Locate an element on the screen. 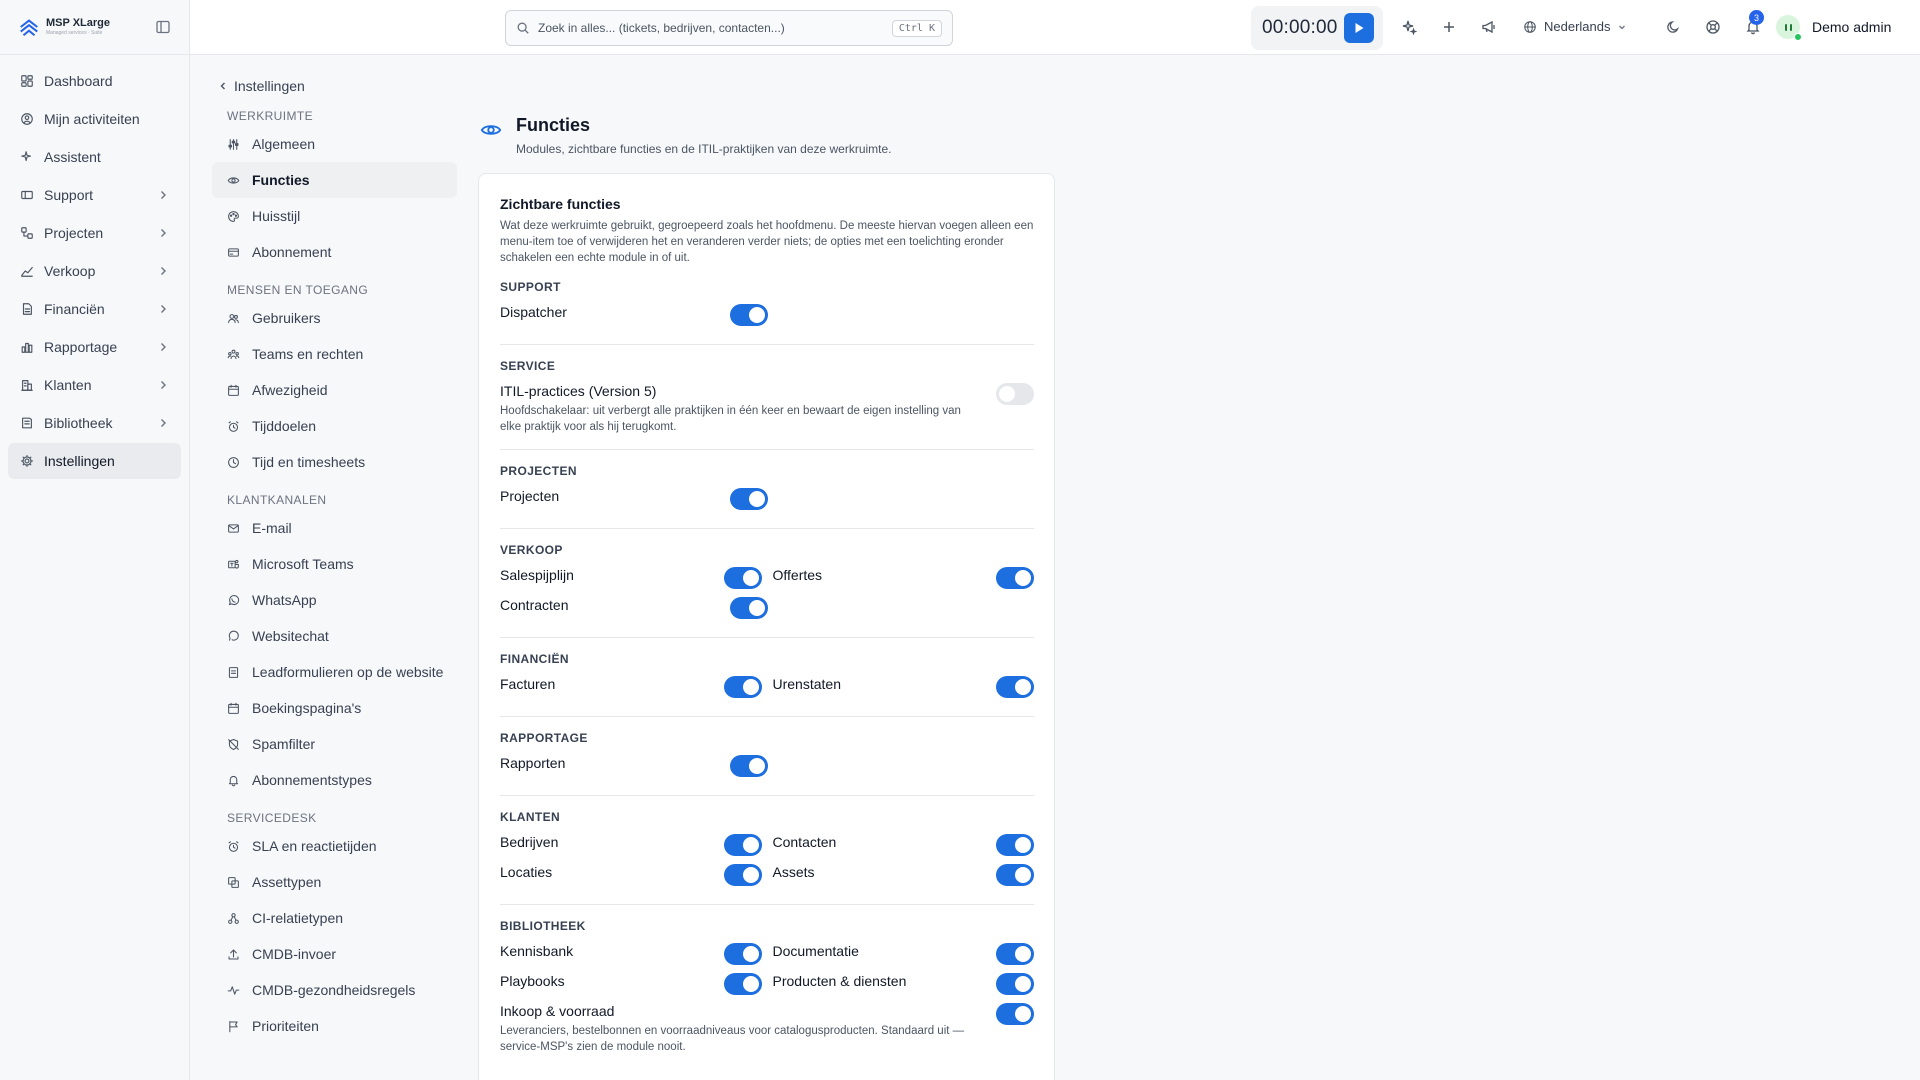  settings-item-abonnementstypes: Abonnementstypes is located at coordinates (334, 780).